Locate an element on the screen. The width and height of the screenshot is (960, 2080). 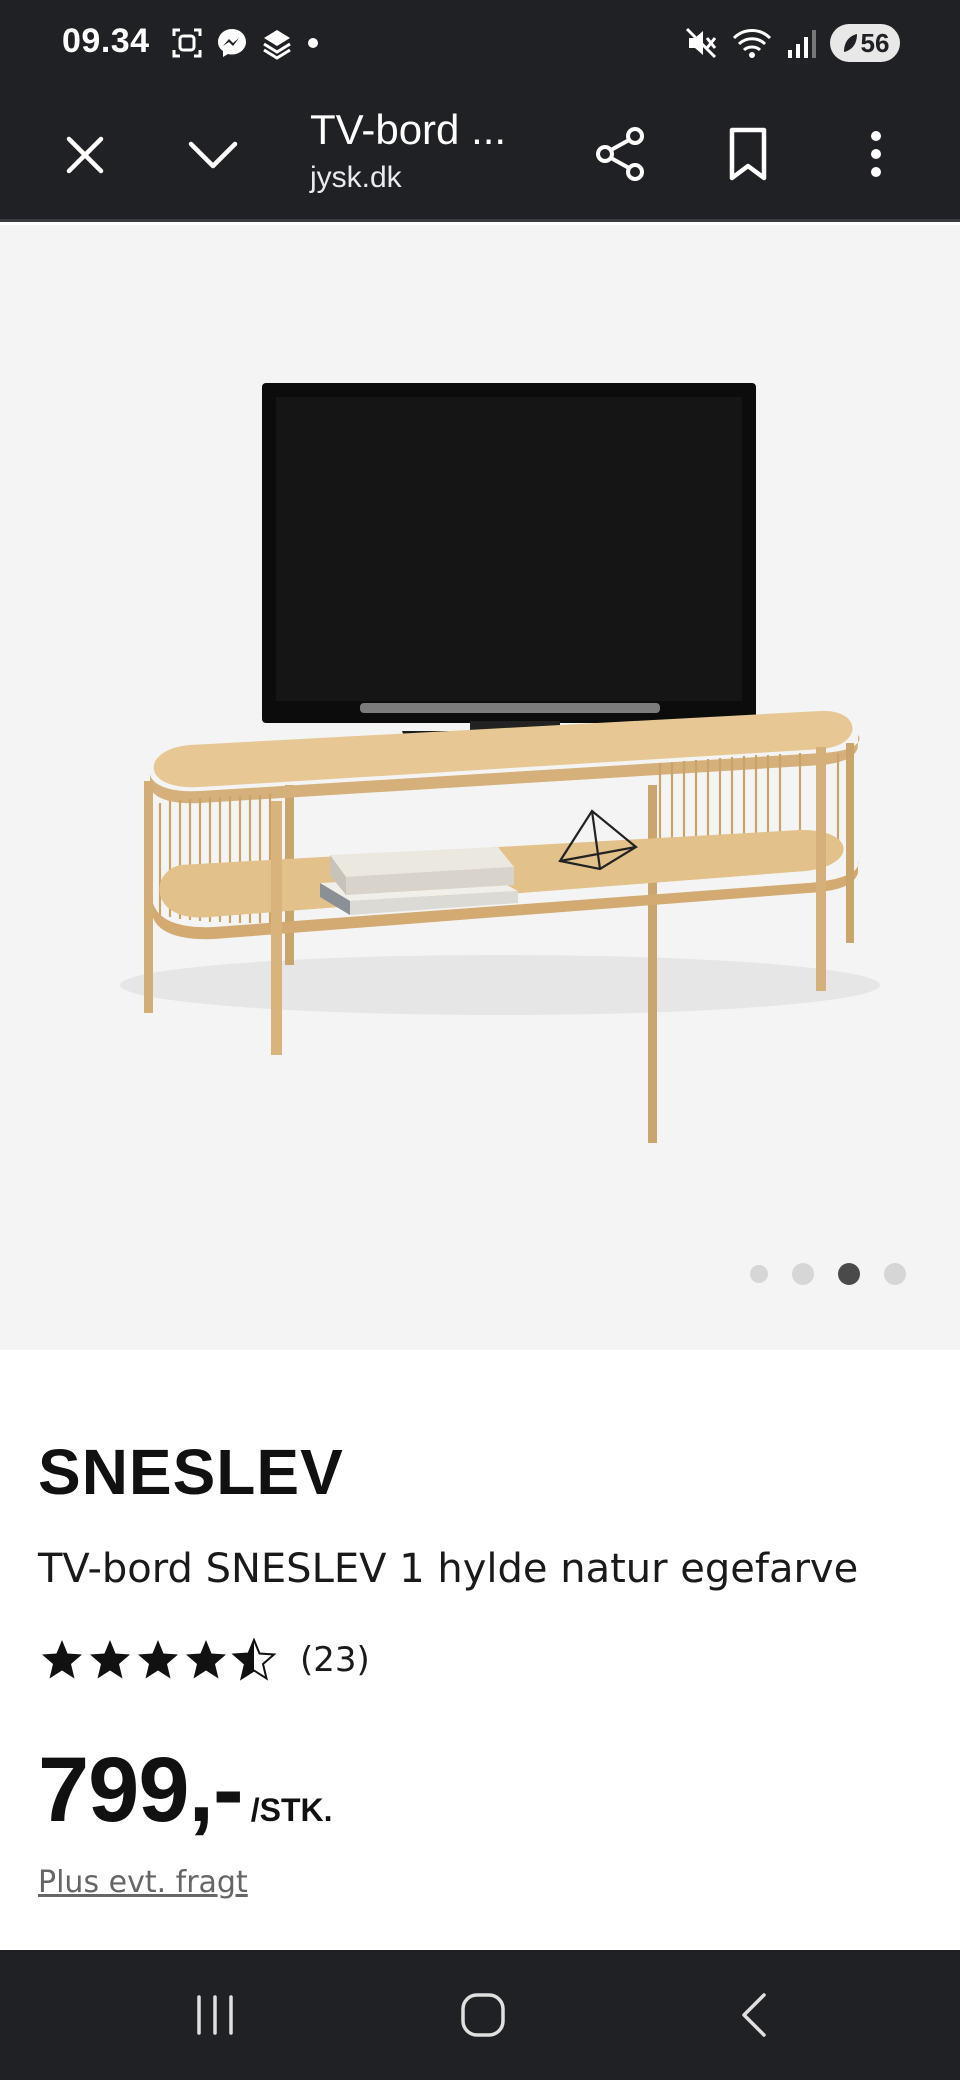
back-icon is located at coordinates (754, 2015).